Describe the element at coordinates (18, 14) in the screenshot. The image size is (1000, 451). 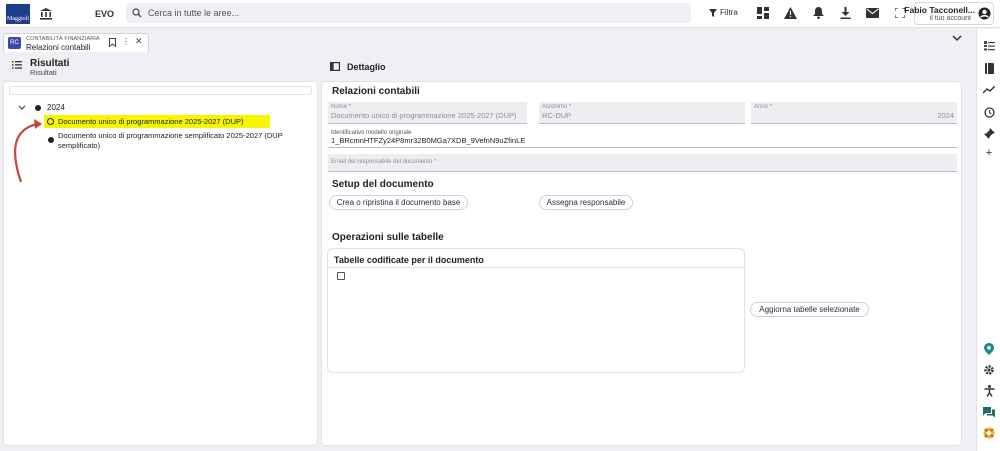
I see `maggioli-logo: Maggioli` at that location.